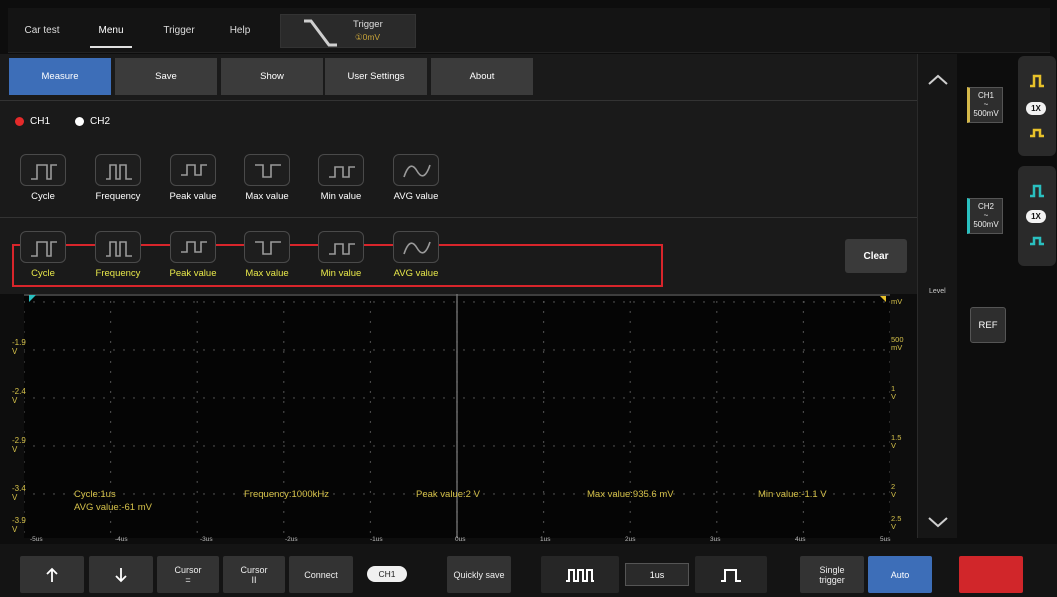 The height and width of the screenshot is (597, 1057). Describe the element at coordinates (900, 574) in the screenshot. I see `auto-trigger-button: Auto` at that location.